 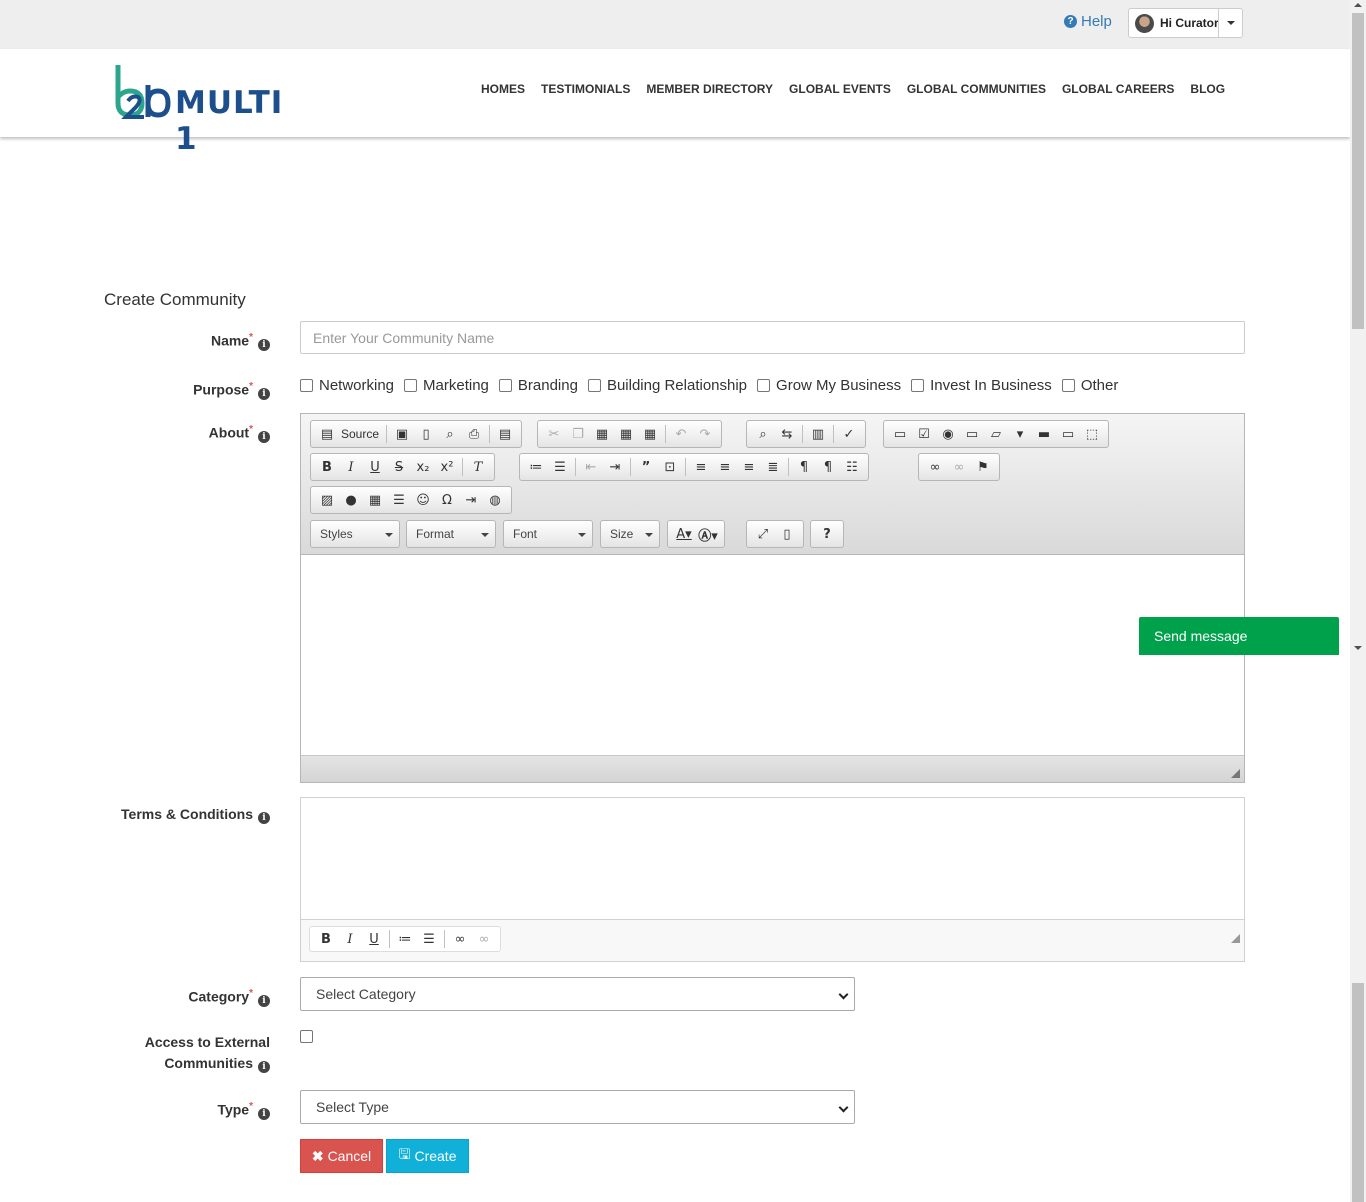 What do you see at coordinates (474, 434) in the screenshot?
I see `print-icon: ⎙` at bounding box center [474, 434].